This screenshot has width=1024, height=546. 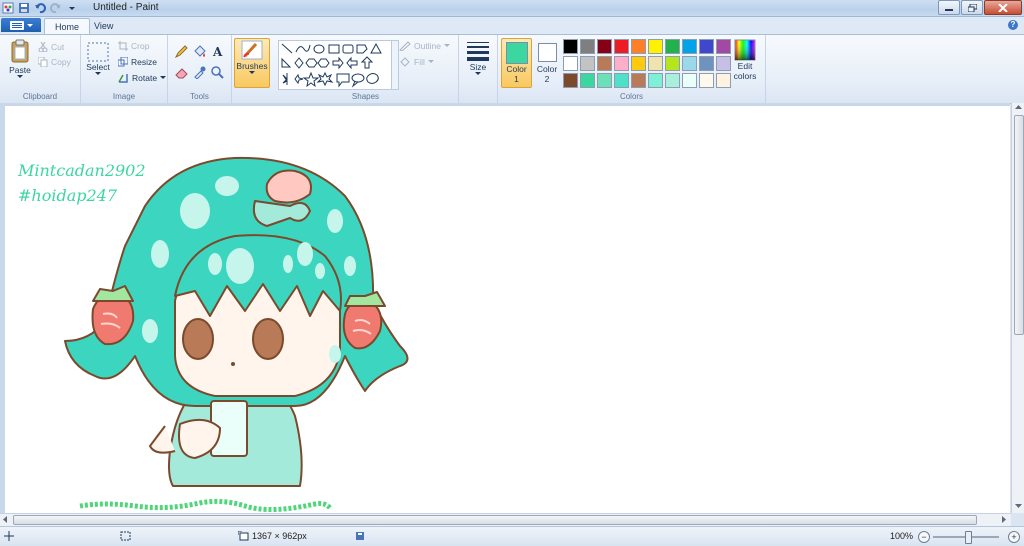 I want to click on redo-icon, so click(x=56, y=8).